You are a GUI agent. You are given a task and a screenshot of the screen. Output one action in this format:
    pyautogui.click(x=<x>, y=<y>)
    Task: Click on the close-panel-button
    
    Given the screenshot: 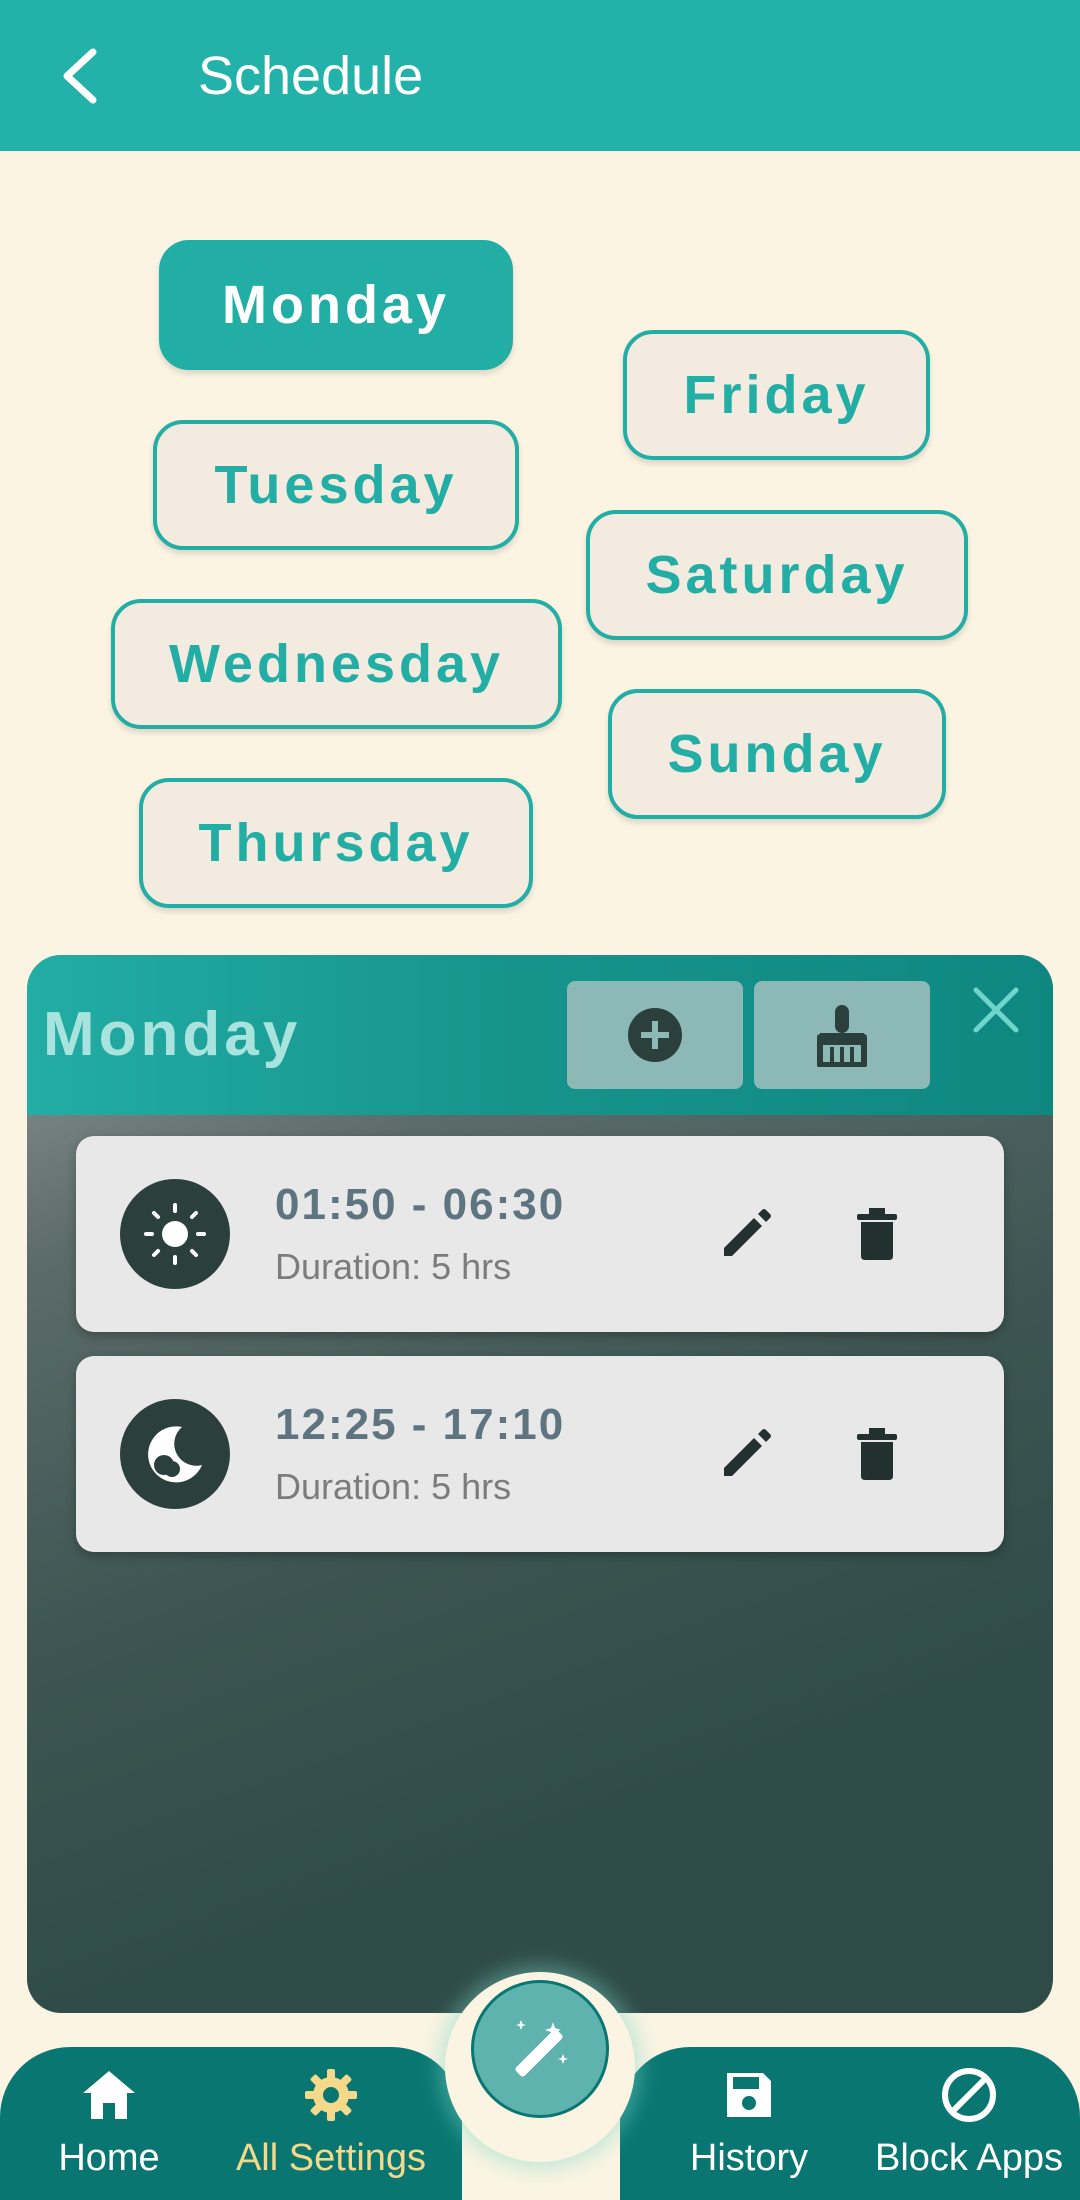 What is the action you would take?
    pyautogui.click(x=996, y=1010)
    